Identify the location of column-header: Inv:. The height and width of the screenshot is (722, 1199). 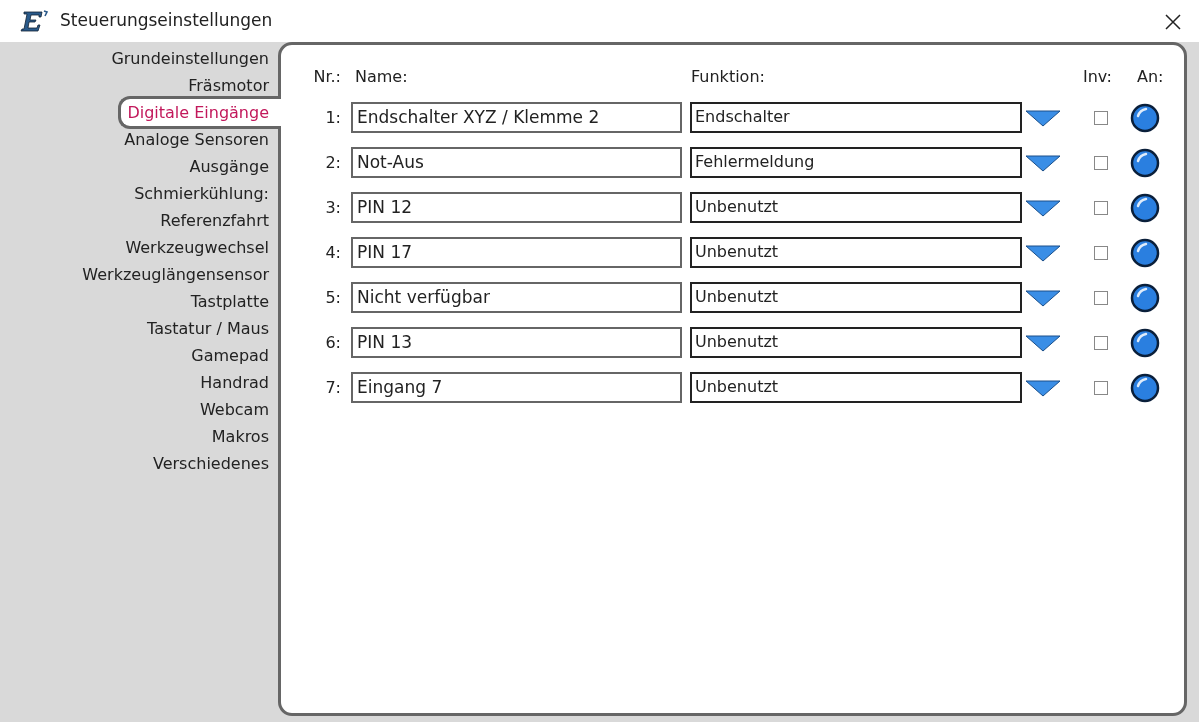
(1098, 77).